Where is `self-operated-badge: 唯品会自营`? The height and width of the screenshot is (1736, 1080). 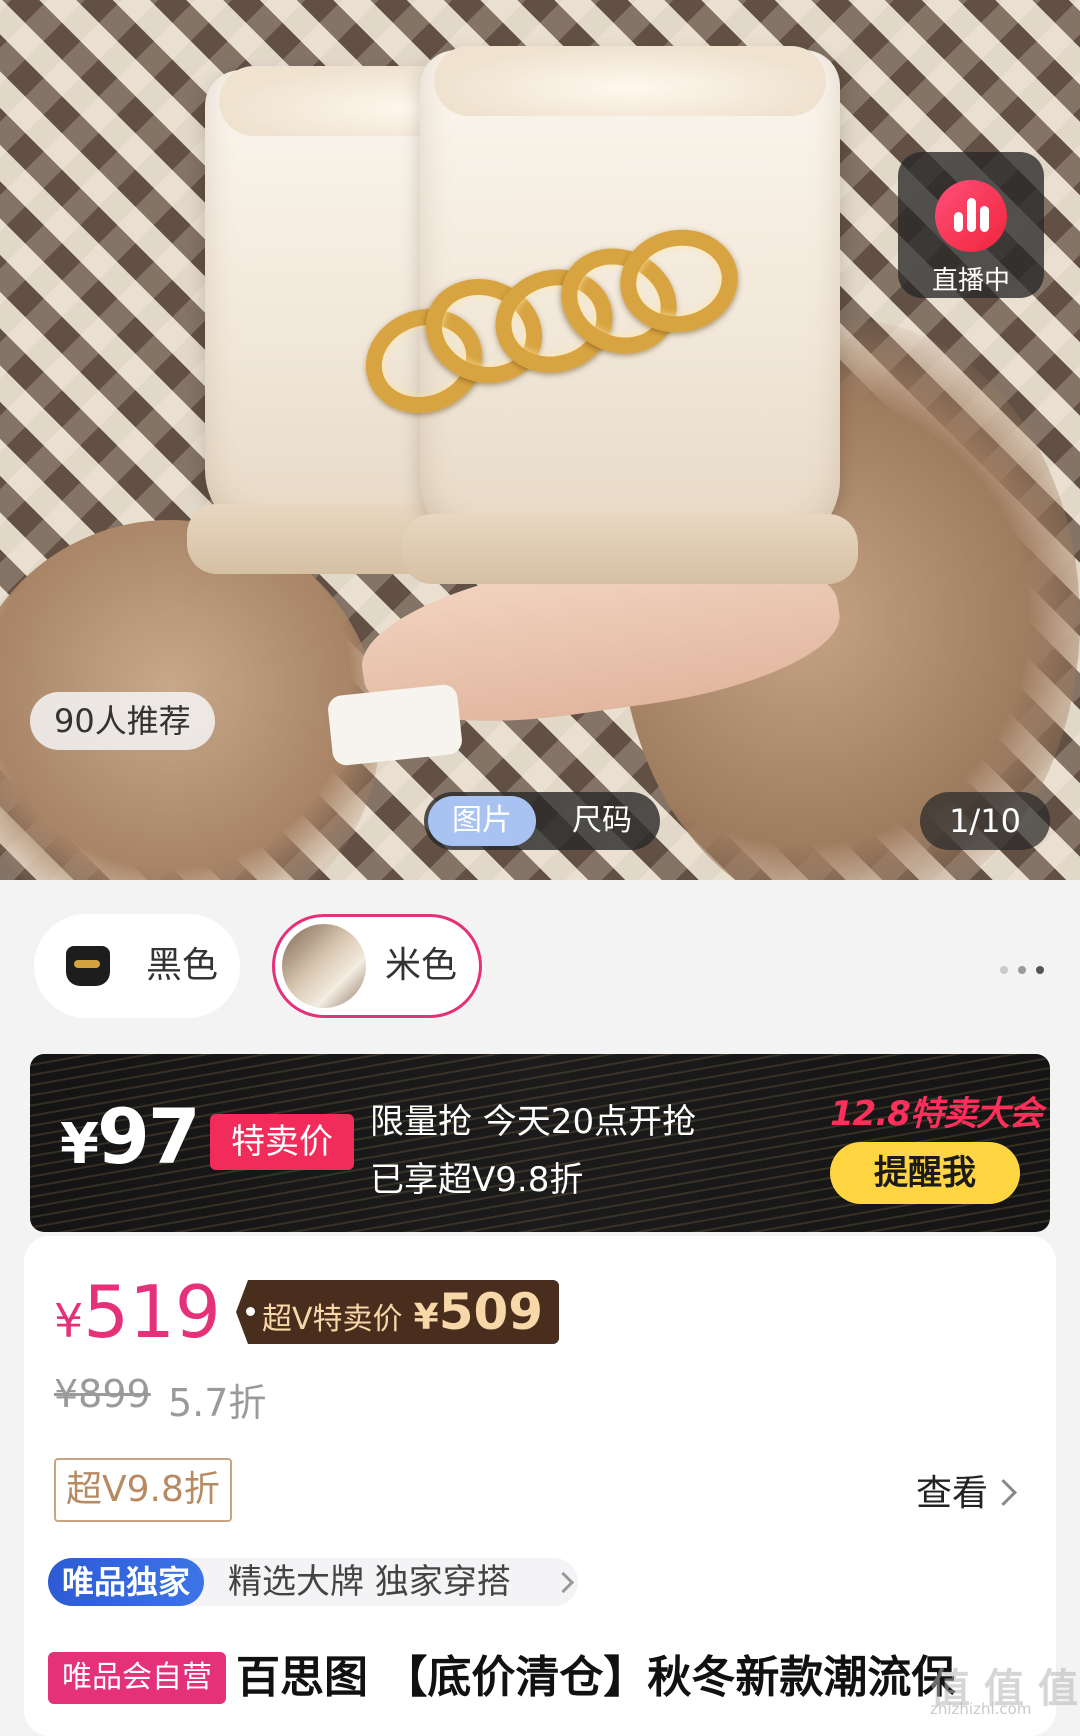
self-operated-badge: 唯品会自营 is located at coordinates (137, 1678).